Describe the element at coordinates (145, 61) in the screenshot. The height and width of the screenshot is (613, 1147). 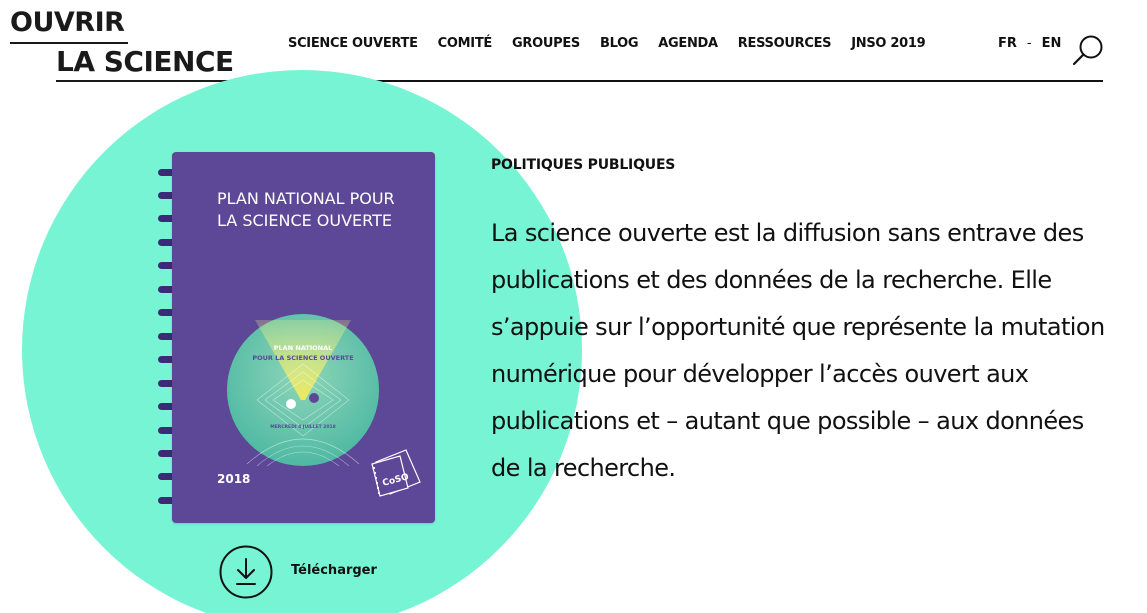
I see `logo-line-2: LA SCIENCE` at that location.